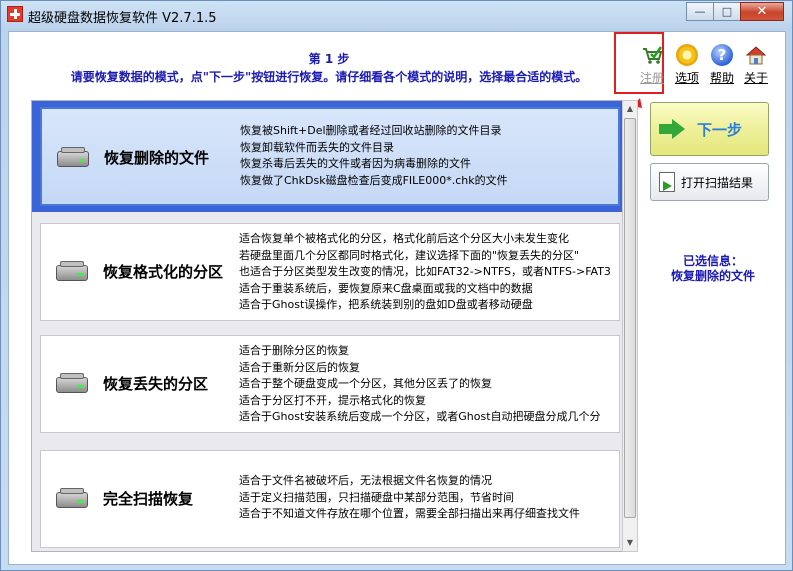 Image resolution: width=793 pixels, height=571 pixels. What do you see at coordinates (722, 55) in the screenshot?
I see `help-icon: ?` at bounding box center [722, 55].